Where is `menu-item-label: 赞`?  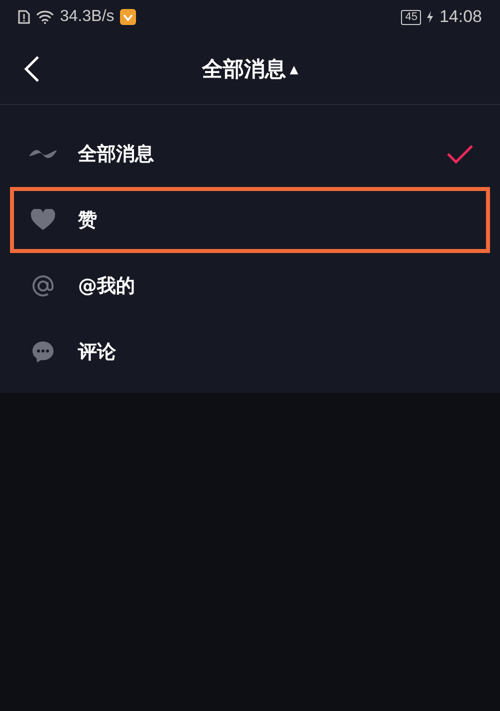 menu-item-label: 赞 is located at coordinates (88, 220).